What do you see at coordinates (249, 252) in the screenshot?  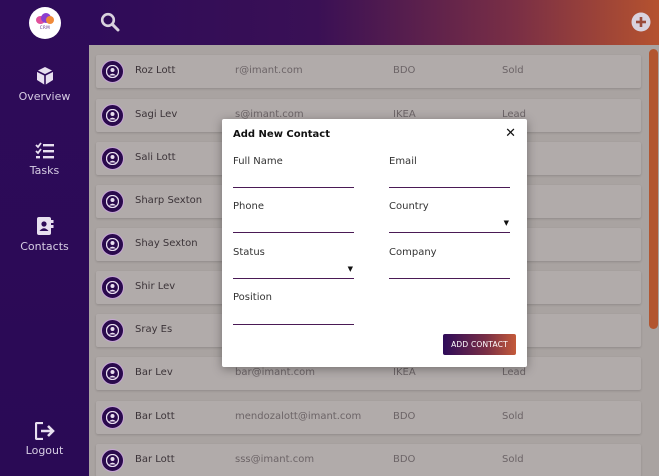 I see `status-label: Status` at bounding box center [249, 252].